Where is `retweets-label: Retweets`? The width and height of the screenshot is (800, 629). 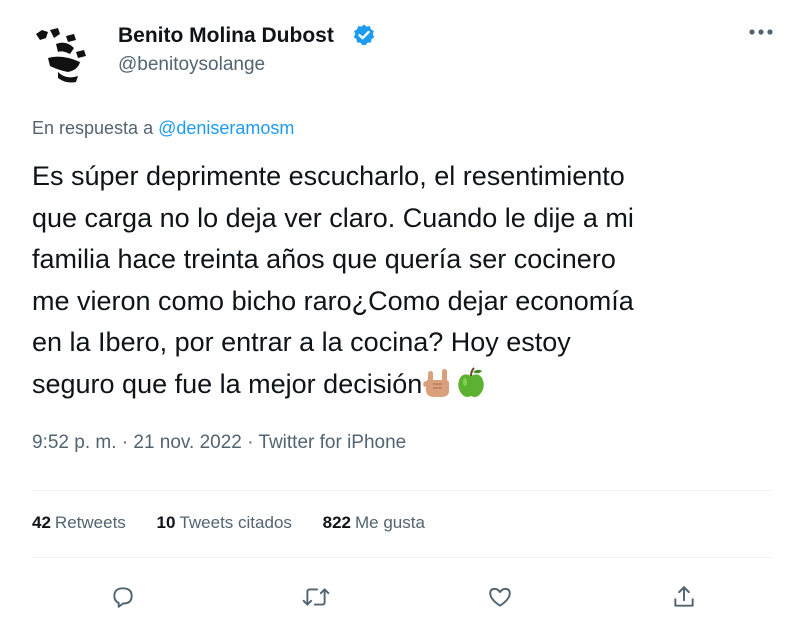 retweets-label: Retweets is located at coordinates (90, 522).